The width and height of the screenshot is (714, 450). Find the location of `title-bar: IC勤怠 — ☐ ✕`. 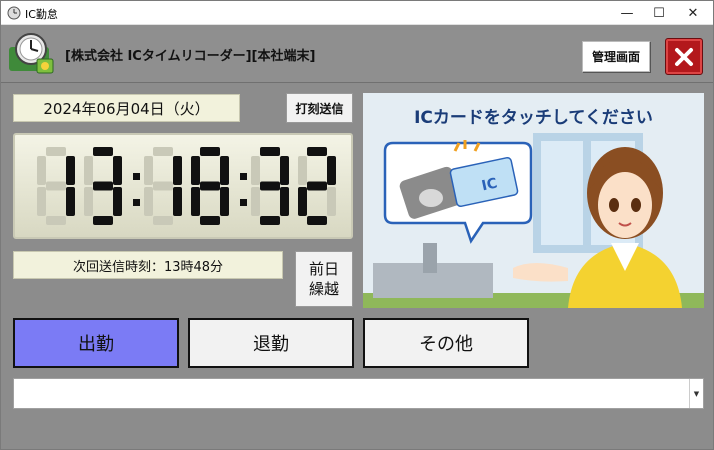

title-bar: IC勤怠 — ☐ ✕ is located at coordinates (357, 13).